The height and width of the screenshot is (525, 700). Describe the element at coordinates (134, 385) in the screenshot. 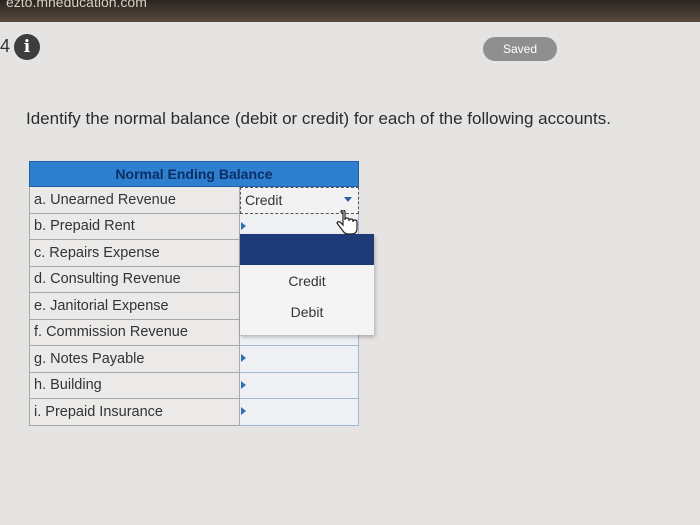

I see `account-label: h. Building` at that location.